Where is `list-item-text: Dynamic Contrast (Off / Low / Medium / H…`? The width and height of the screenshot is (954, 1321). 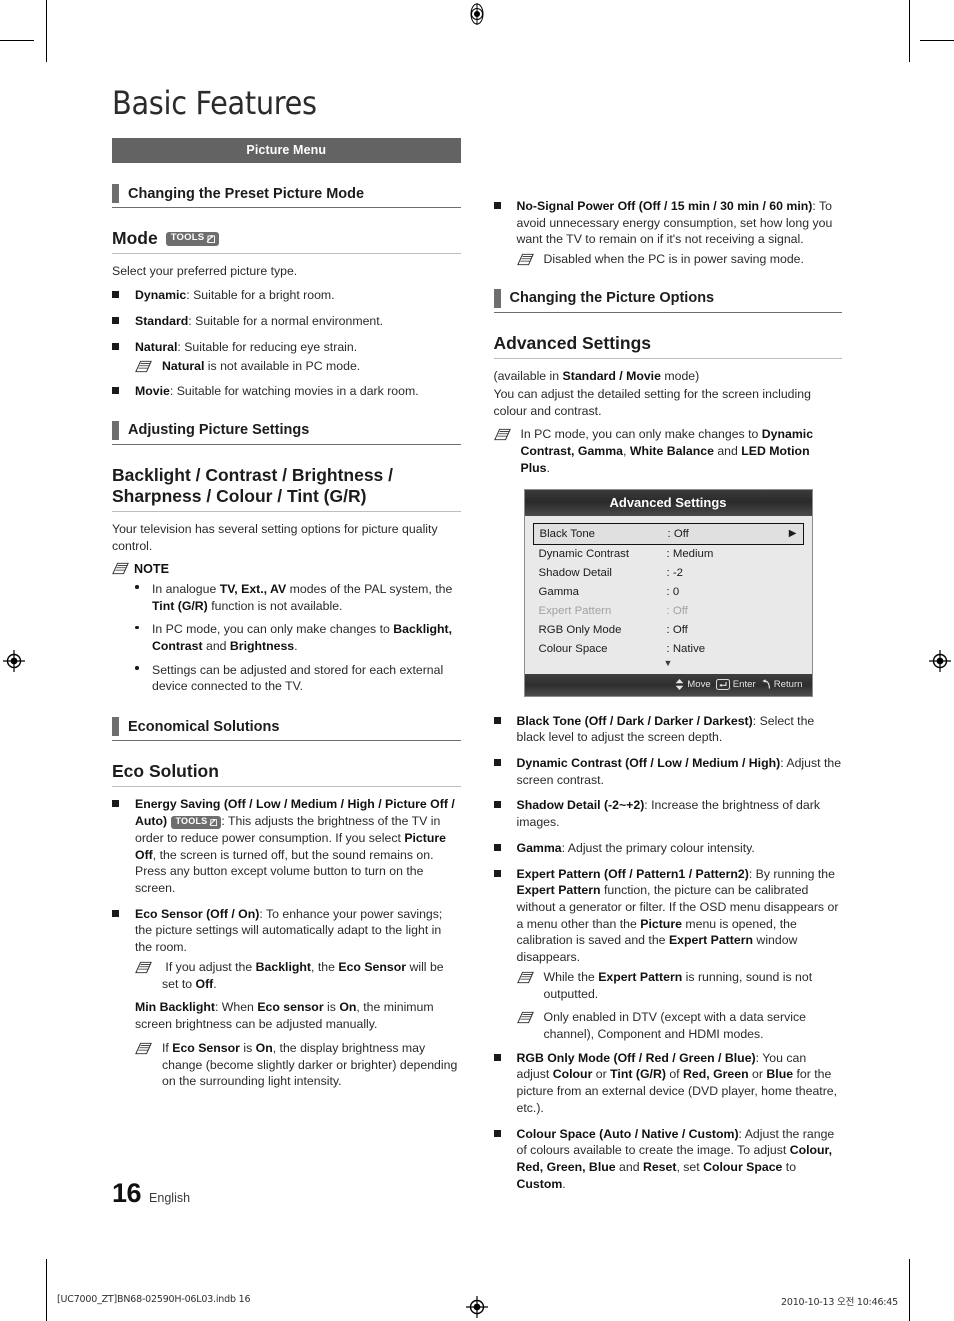
list-item-text: Dynamic Contrast (Off / Low / Medium / H… is located at coordinates (680, 771).